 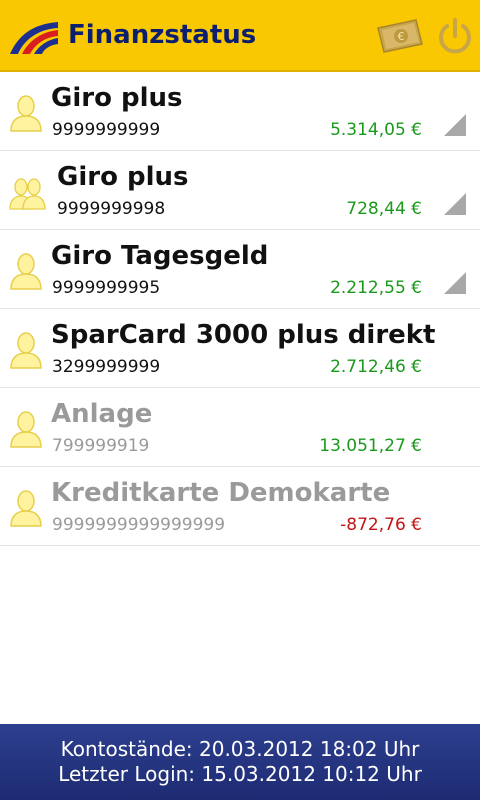 What do you see at coordinates (102, 414) in the screenshot?
I see `account-name: Anlage` at bounding box center [102, 414].